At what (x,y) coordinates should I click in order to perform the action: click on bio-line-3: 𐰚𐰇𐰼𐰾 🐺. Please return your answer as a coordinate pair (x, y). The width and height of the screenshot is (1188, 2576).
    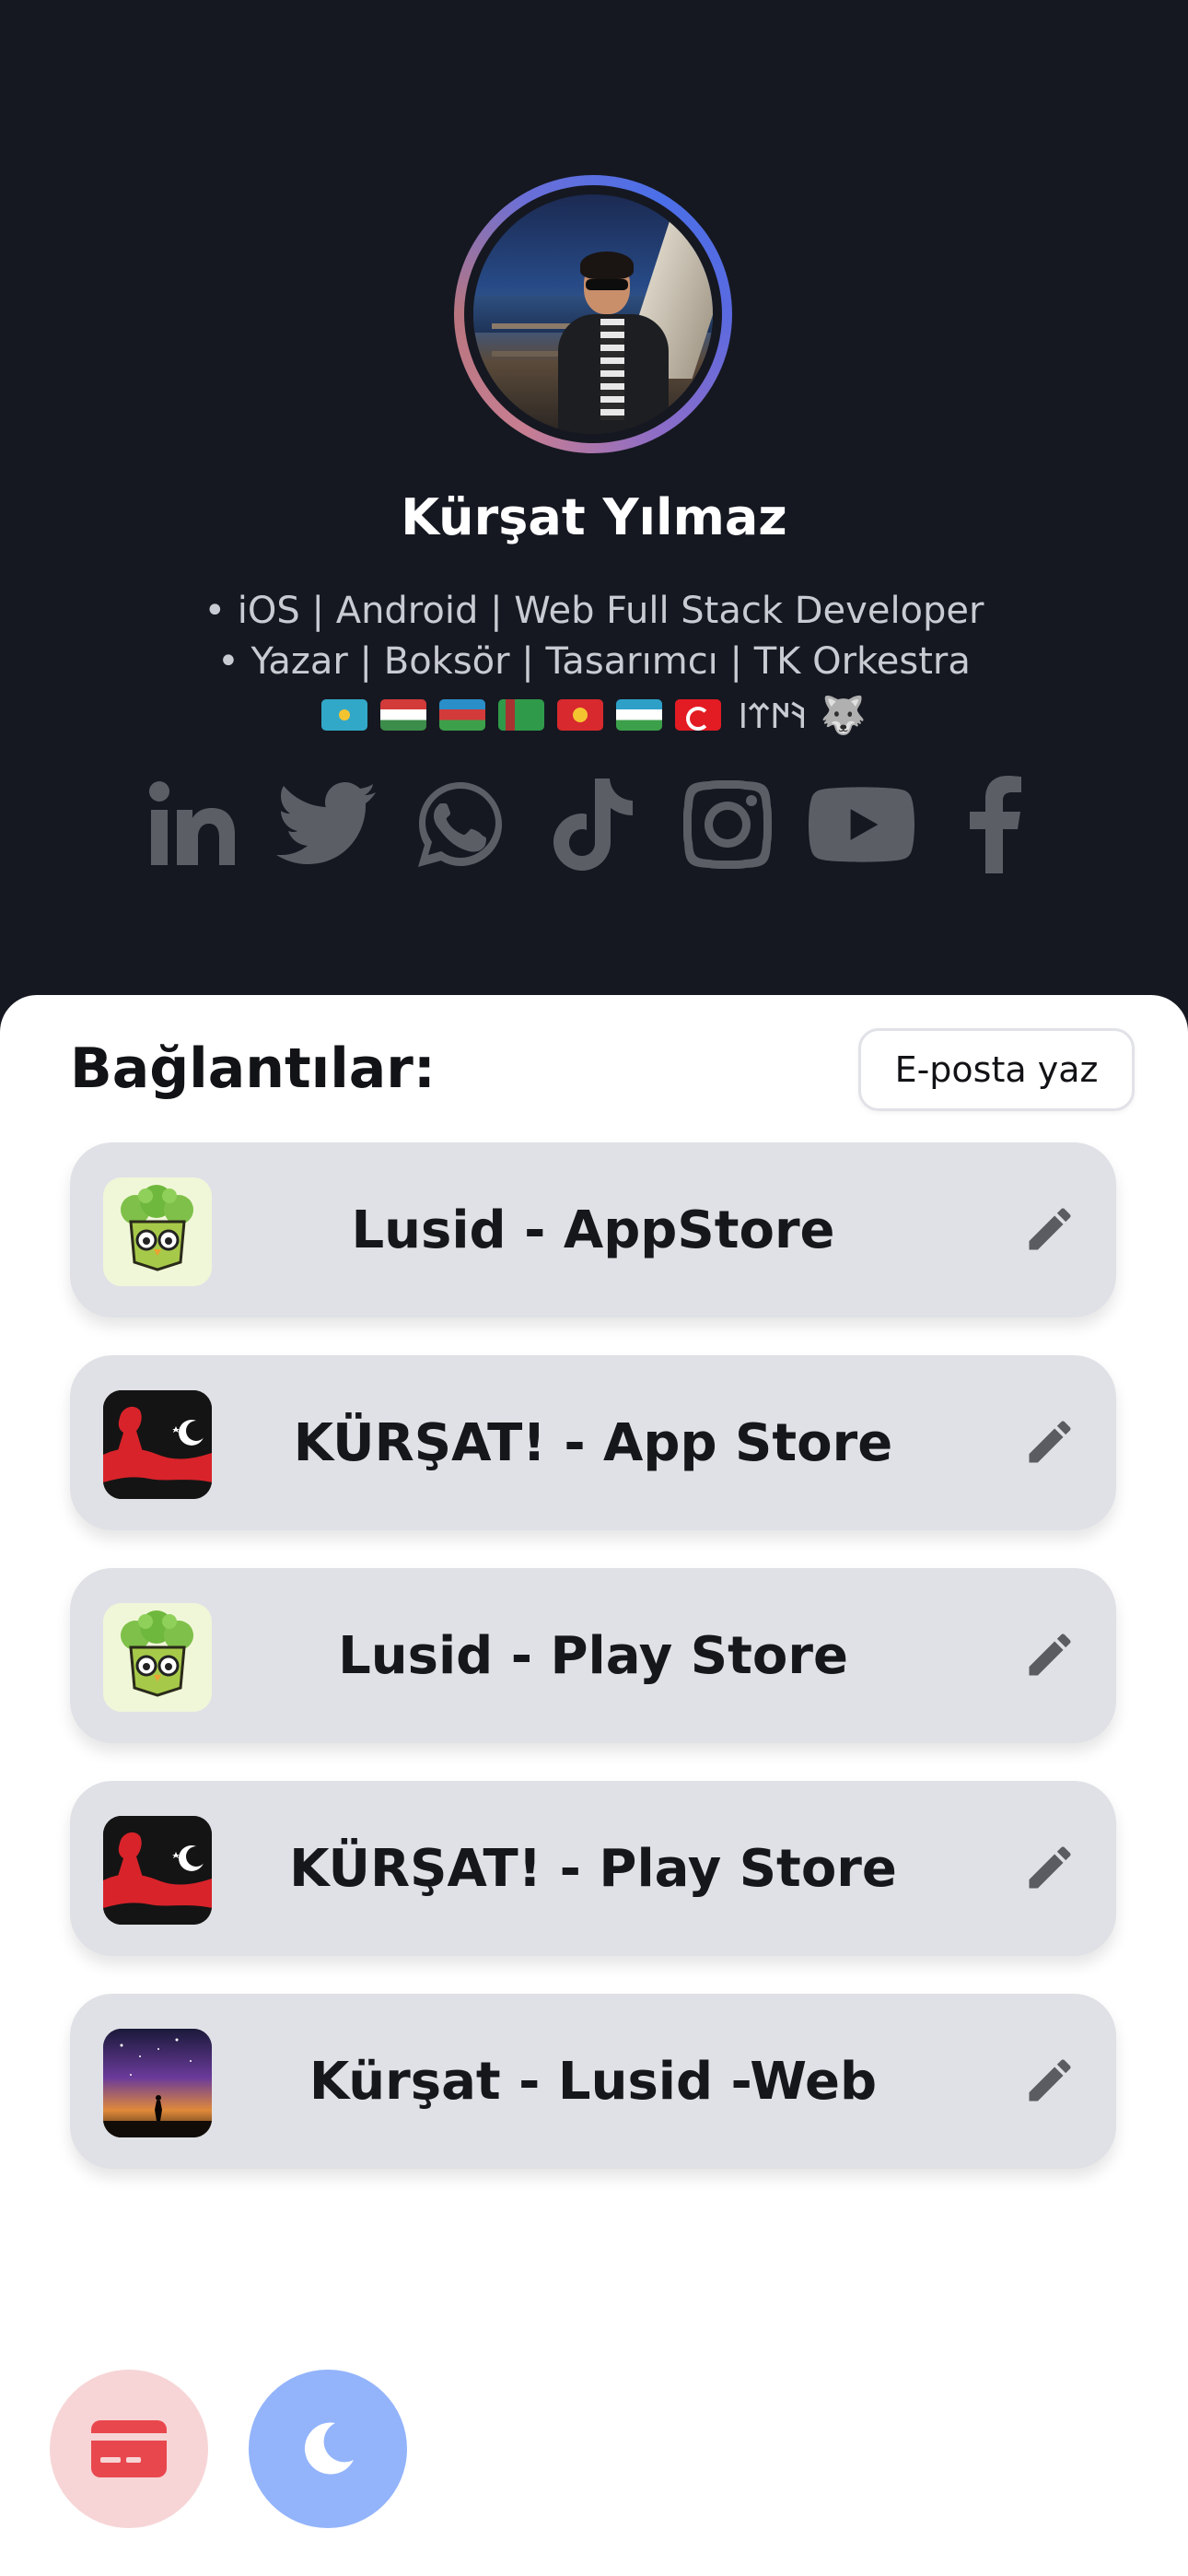
    Looking at the image, I should click on (594, 715).